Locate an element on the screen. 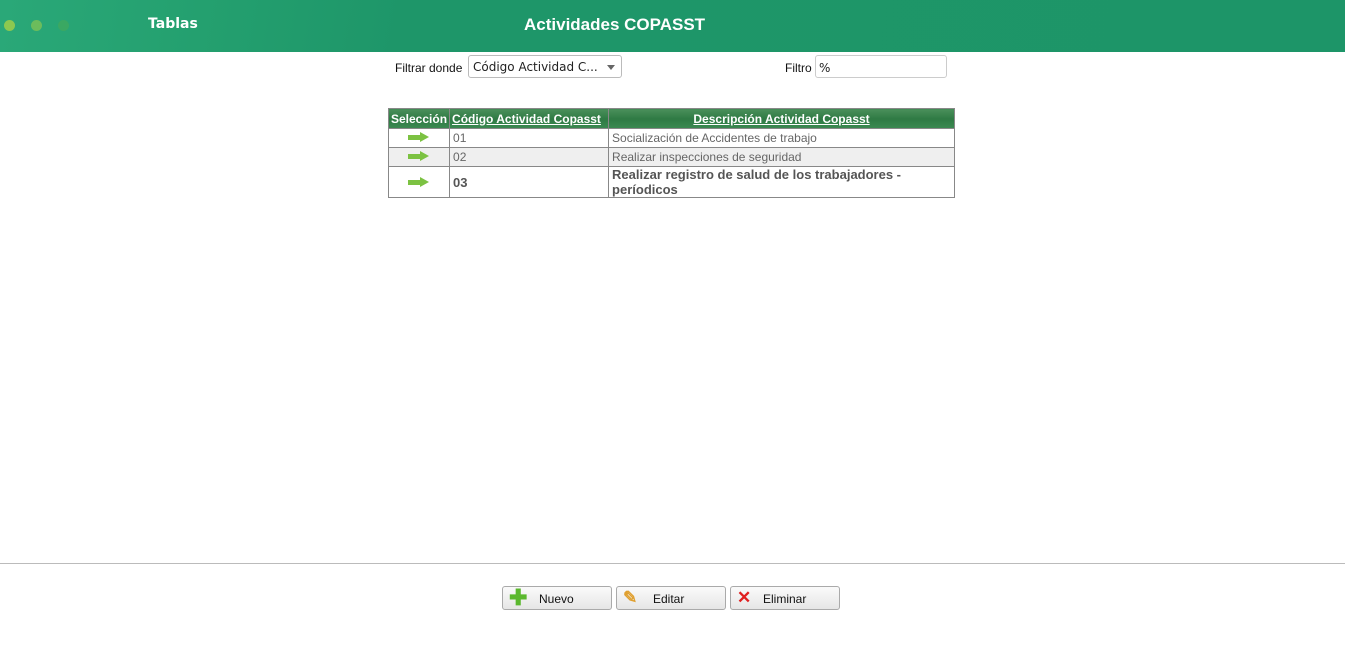 This screenshot has width=1345, height=651. code-cell: 03 is located at coordinates (529, 182).